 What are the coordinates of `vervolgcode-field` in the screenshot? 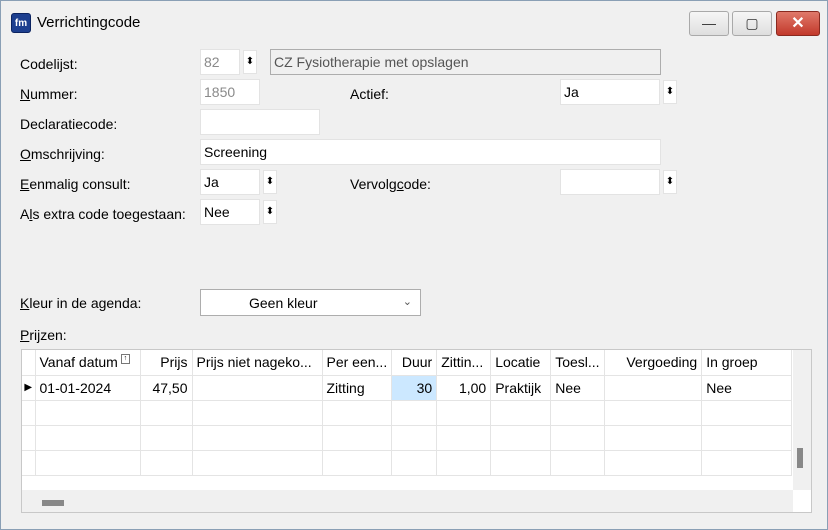 It's located at (610, 182).